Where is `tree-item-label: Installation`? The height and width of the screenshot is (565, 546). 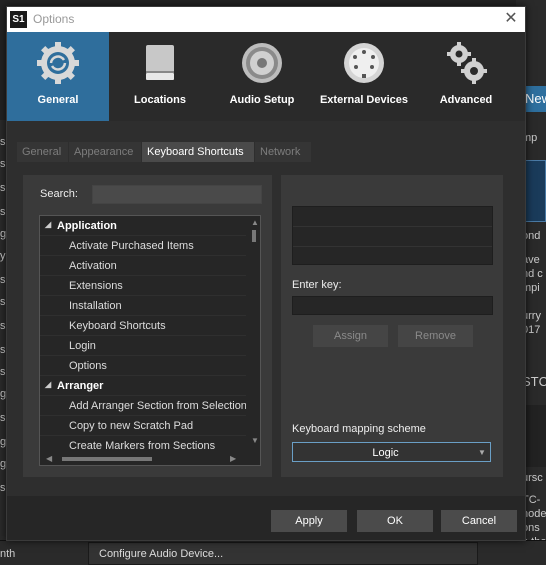 tree-item-label: Installation is located at coordinates (95, 306).